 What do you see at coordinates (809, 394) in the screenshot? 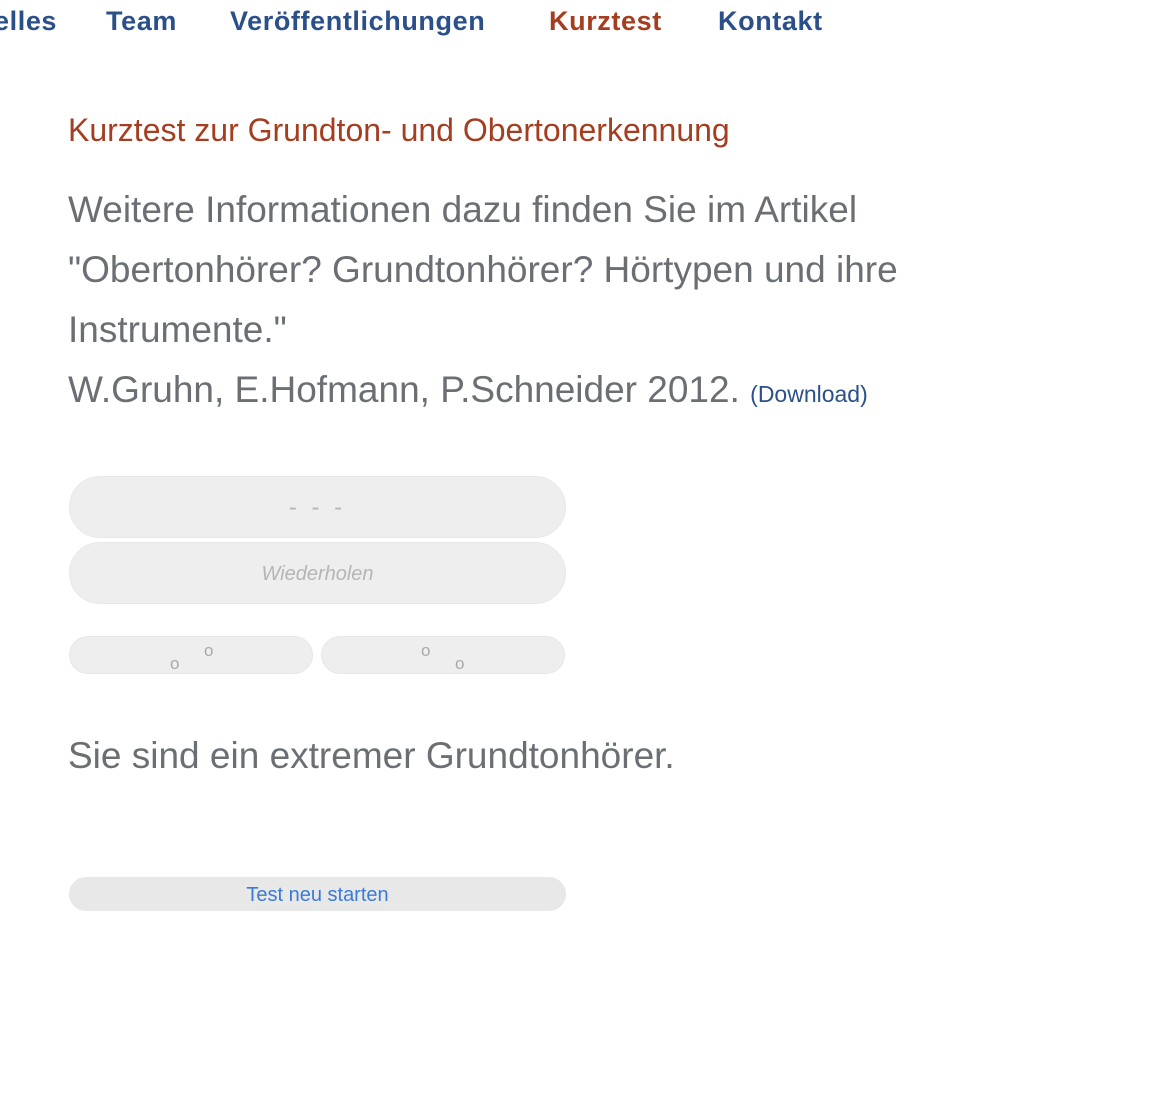
I see `download-link: (Download)` at bounding box center [809, 394].